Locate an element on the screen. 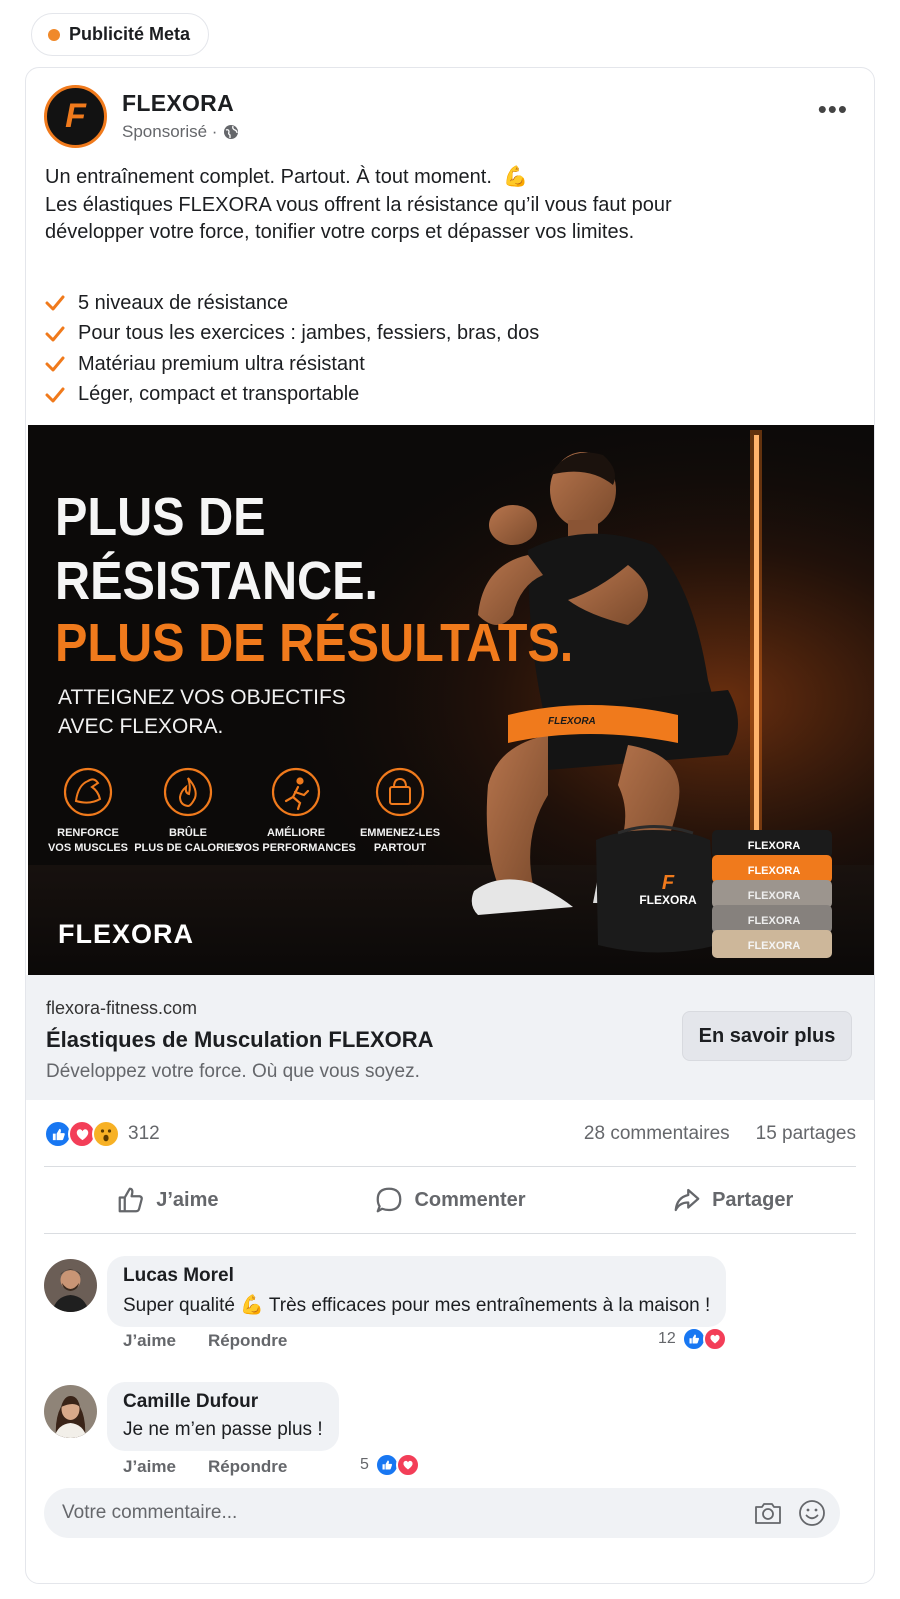  feature-list-item: Matériau premium ultra résistant is located at coordinates (292, 364).